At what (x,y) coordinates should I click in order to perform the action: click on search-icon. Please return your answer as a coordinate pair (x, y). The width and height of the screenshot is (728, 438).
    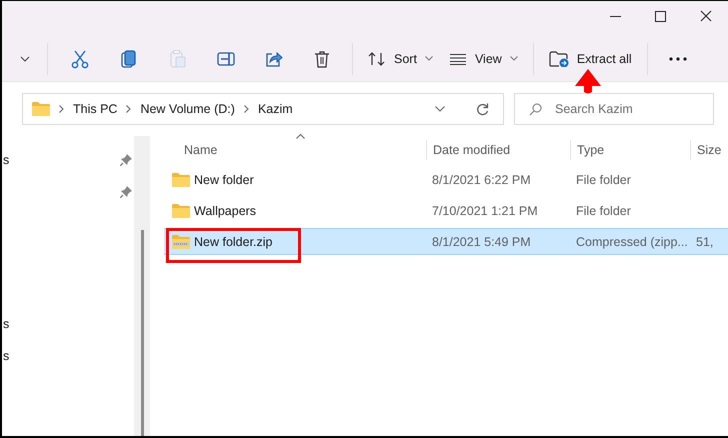
    Looking at the image, I should click on (535, 109).